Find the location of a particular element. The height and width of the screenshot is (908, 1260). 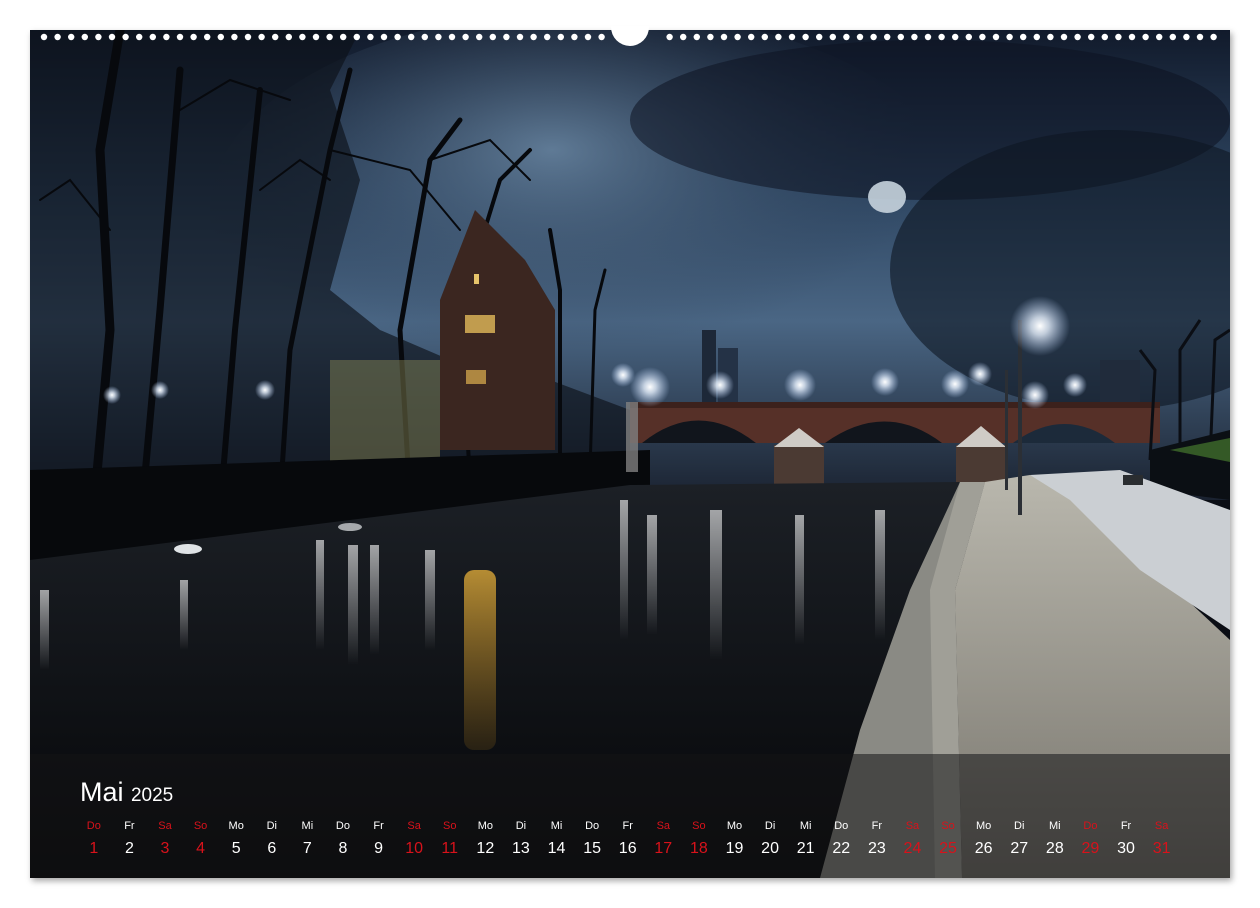

day-cell: Sa 24 is located at coordinates (913, 839).